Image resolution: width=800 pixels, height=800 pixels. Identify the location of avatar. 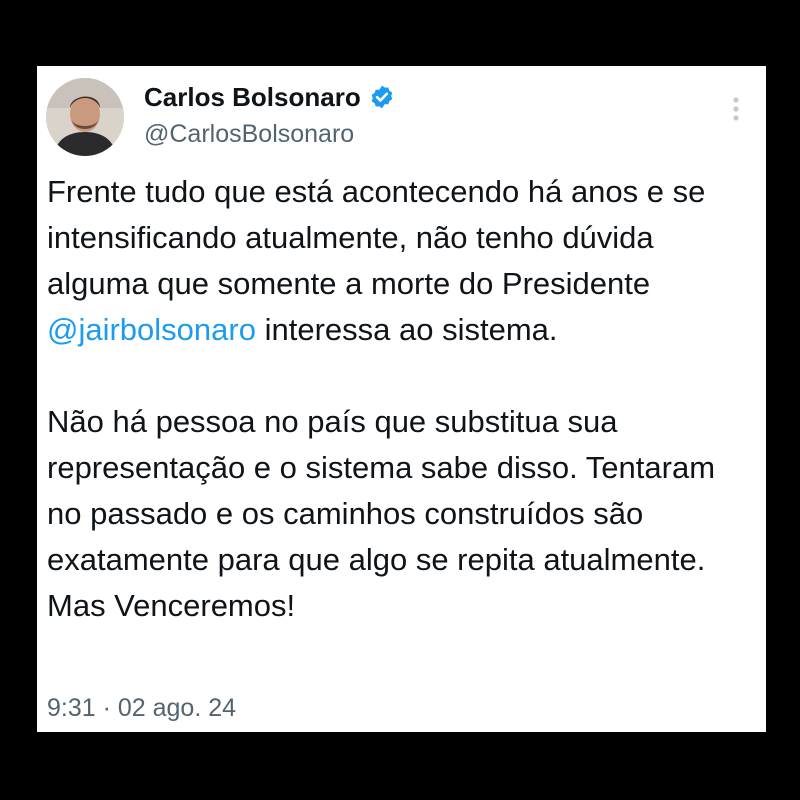
(85, 117).